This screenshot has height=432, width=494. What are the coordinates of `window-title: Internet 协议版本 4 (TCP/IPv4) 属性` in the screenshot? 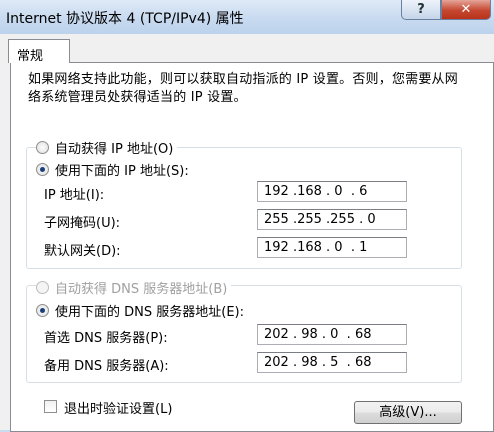 It's located at (125, 19).